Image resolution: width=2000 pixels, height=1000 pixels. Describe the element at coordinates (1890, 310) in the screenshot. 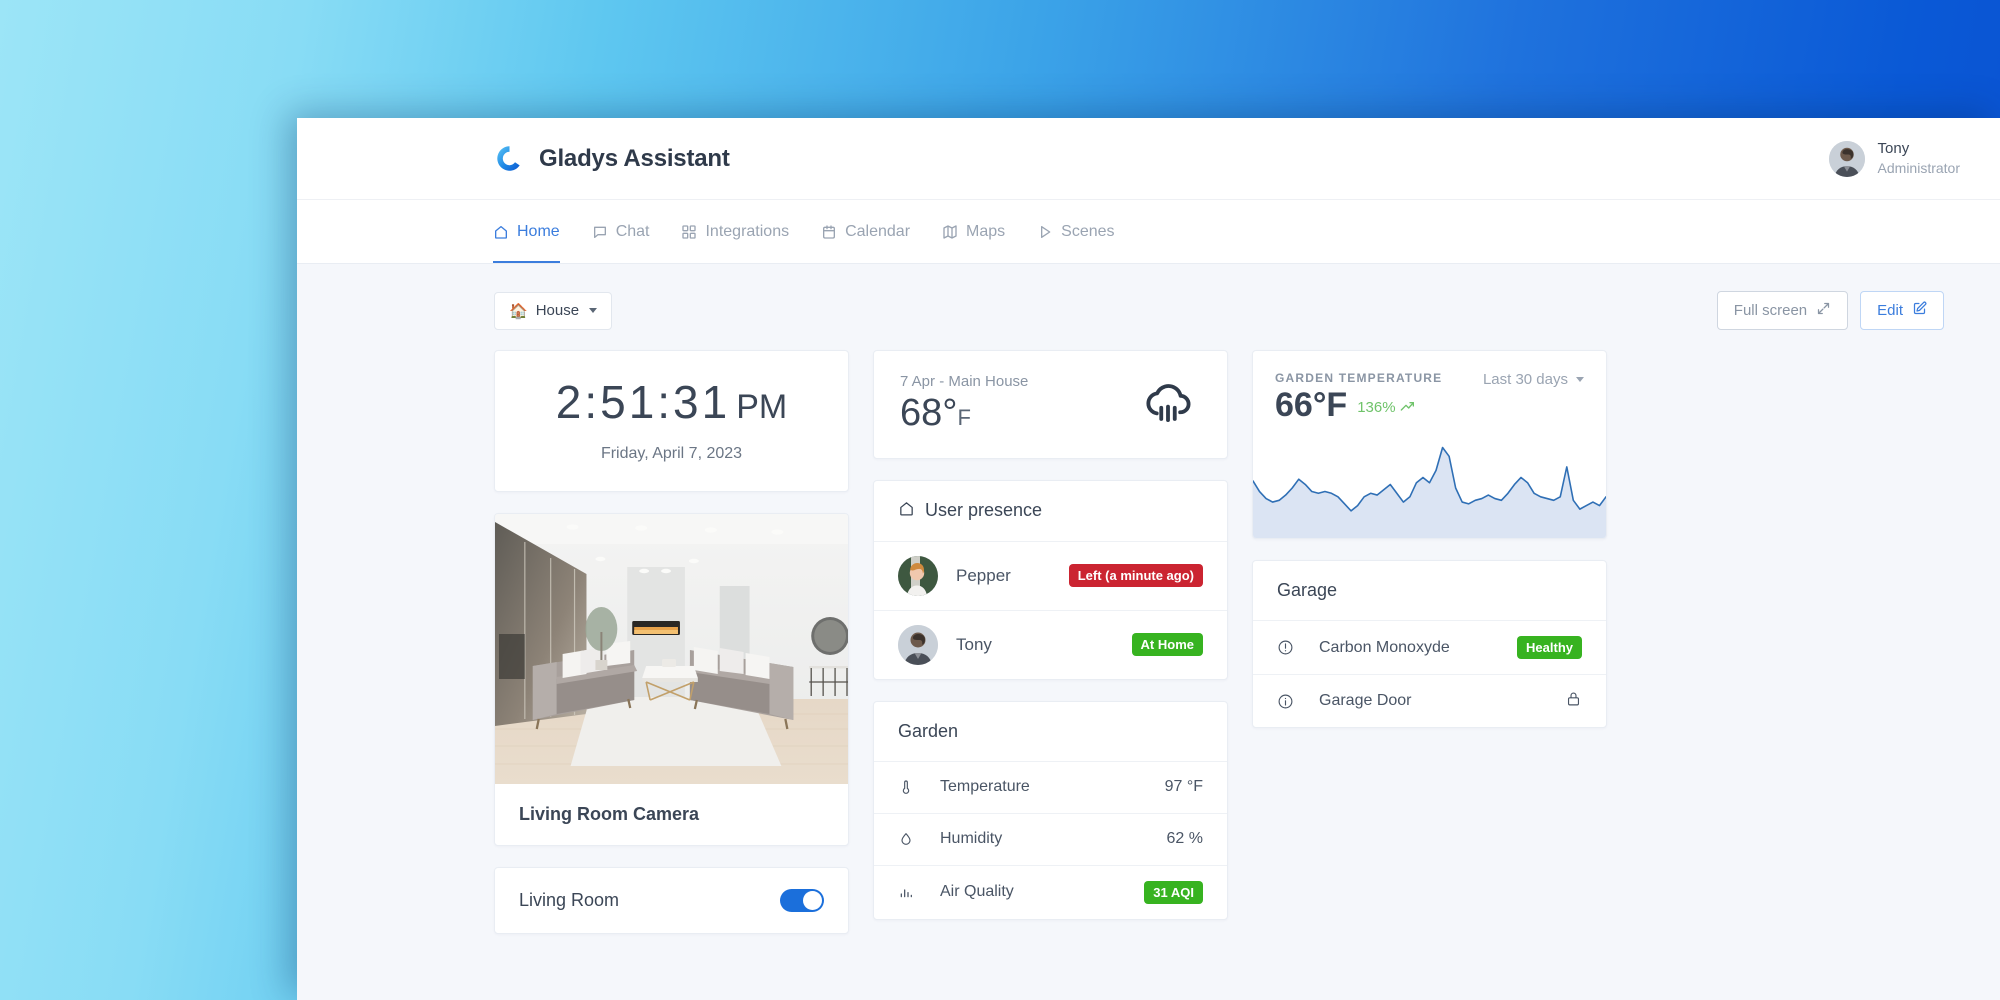

I see `edit-label: Edit` at that location.